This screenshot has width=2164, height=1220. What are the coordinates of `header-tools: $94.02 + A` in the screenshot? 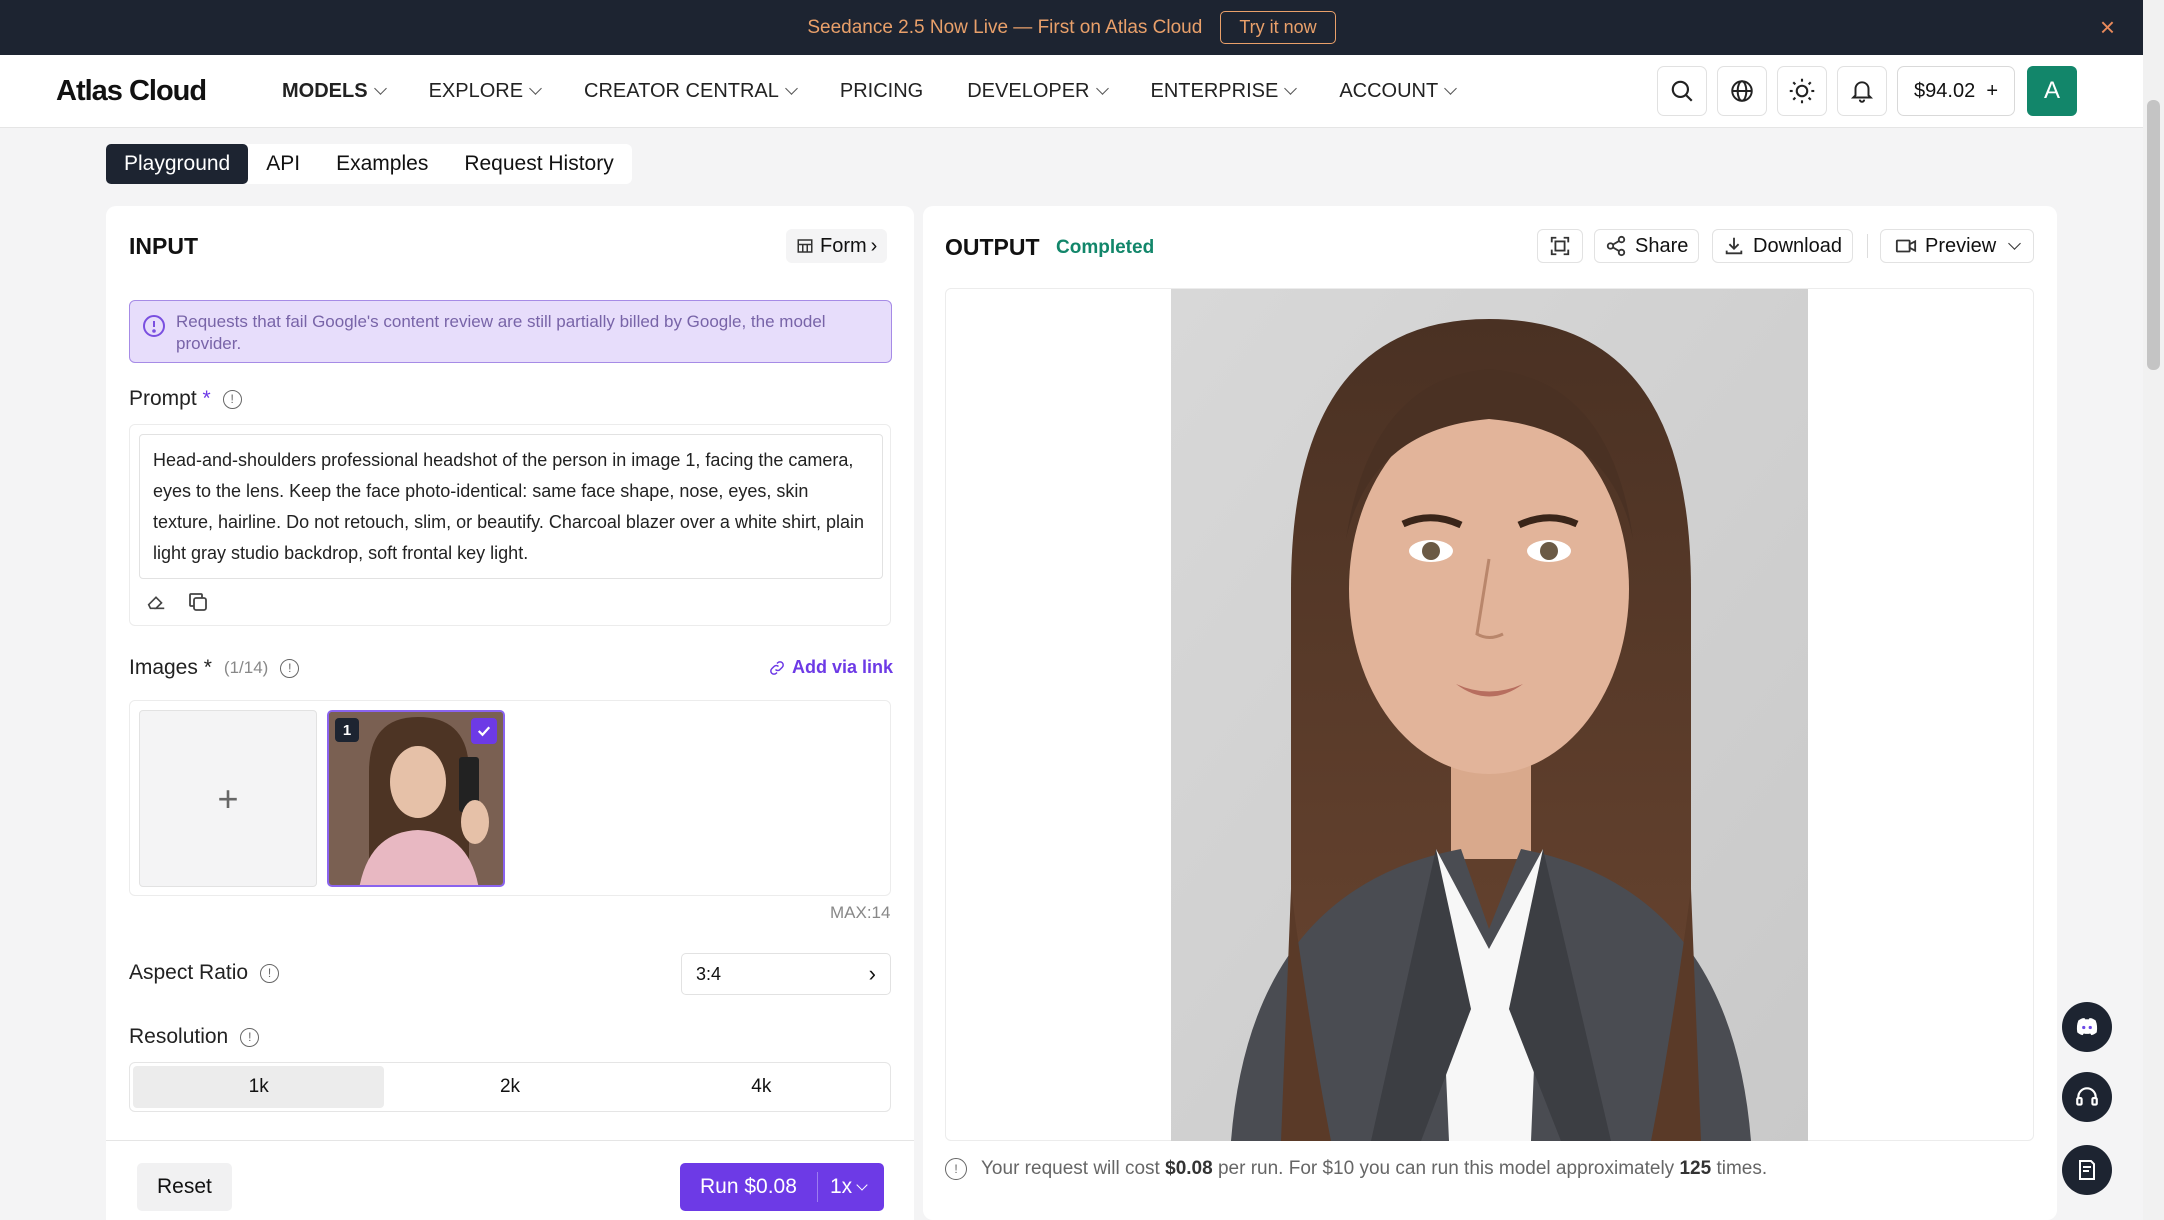 It's located at (1862, 91).